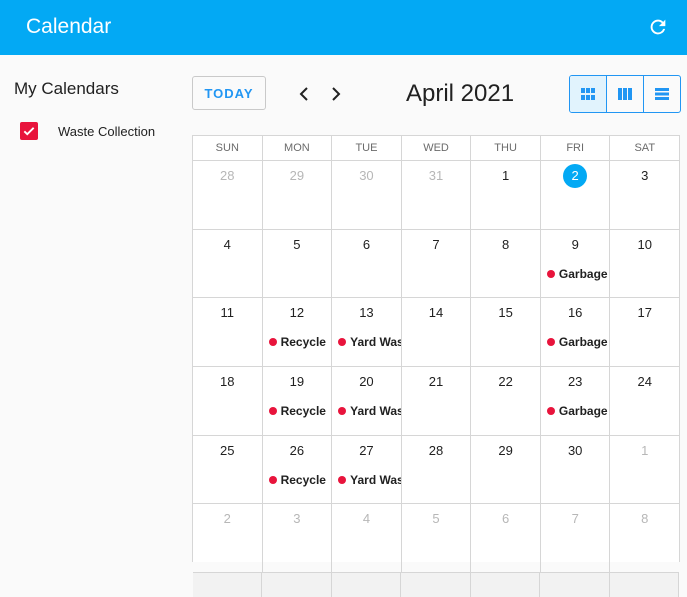  Describe the element at coordinates (460, 93) in the screenshot. I see `month-title: April 2021` at that location.